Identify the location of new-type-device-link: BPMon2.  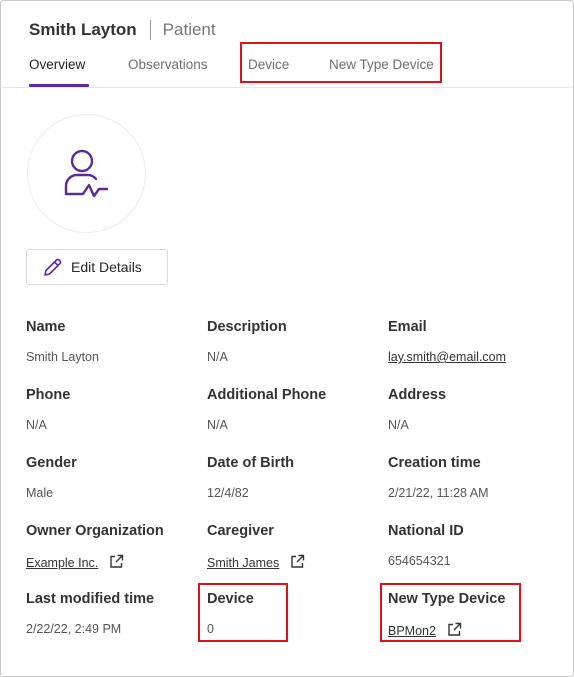
(412, 631).